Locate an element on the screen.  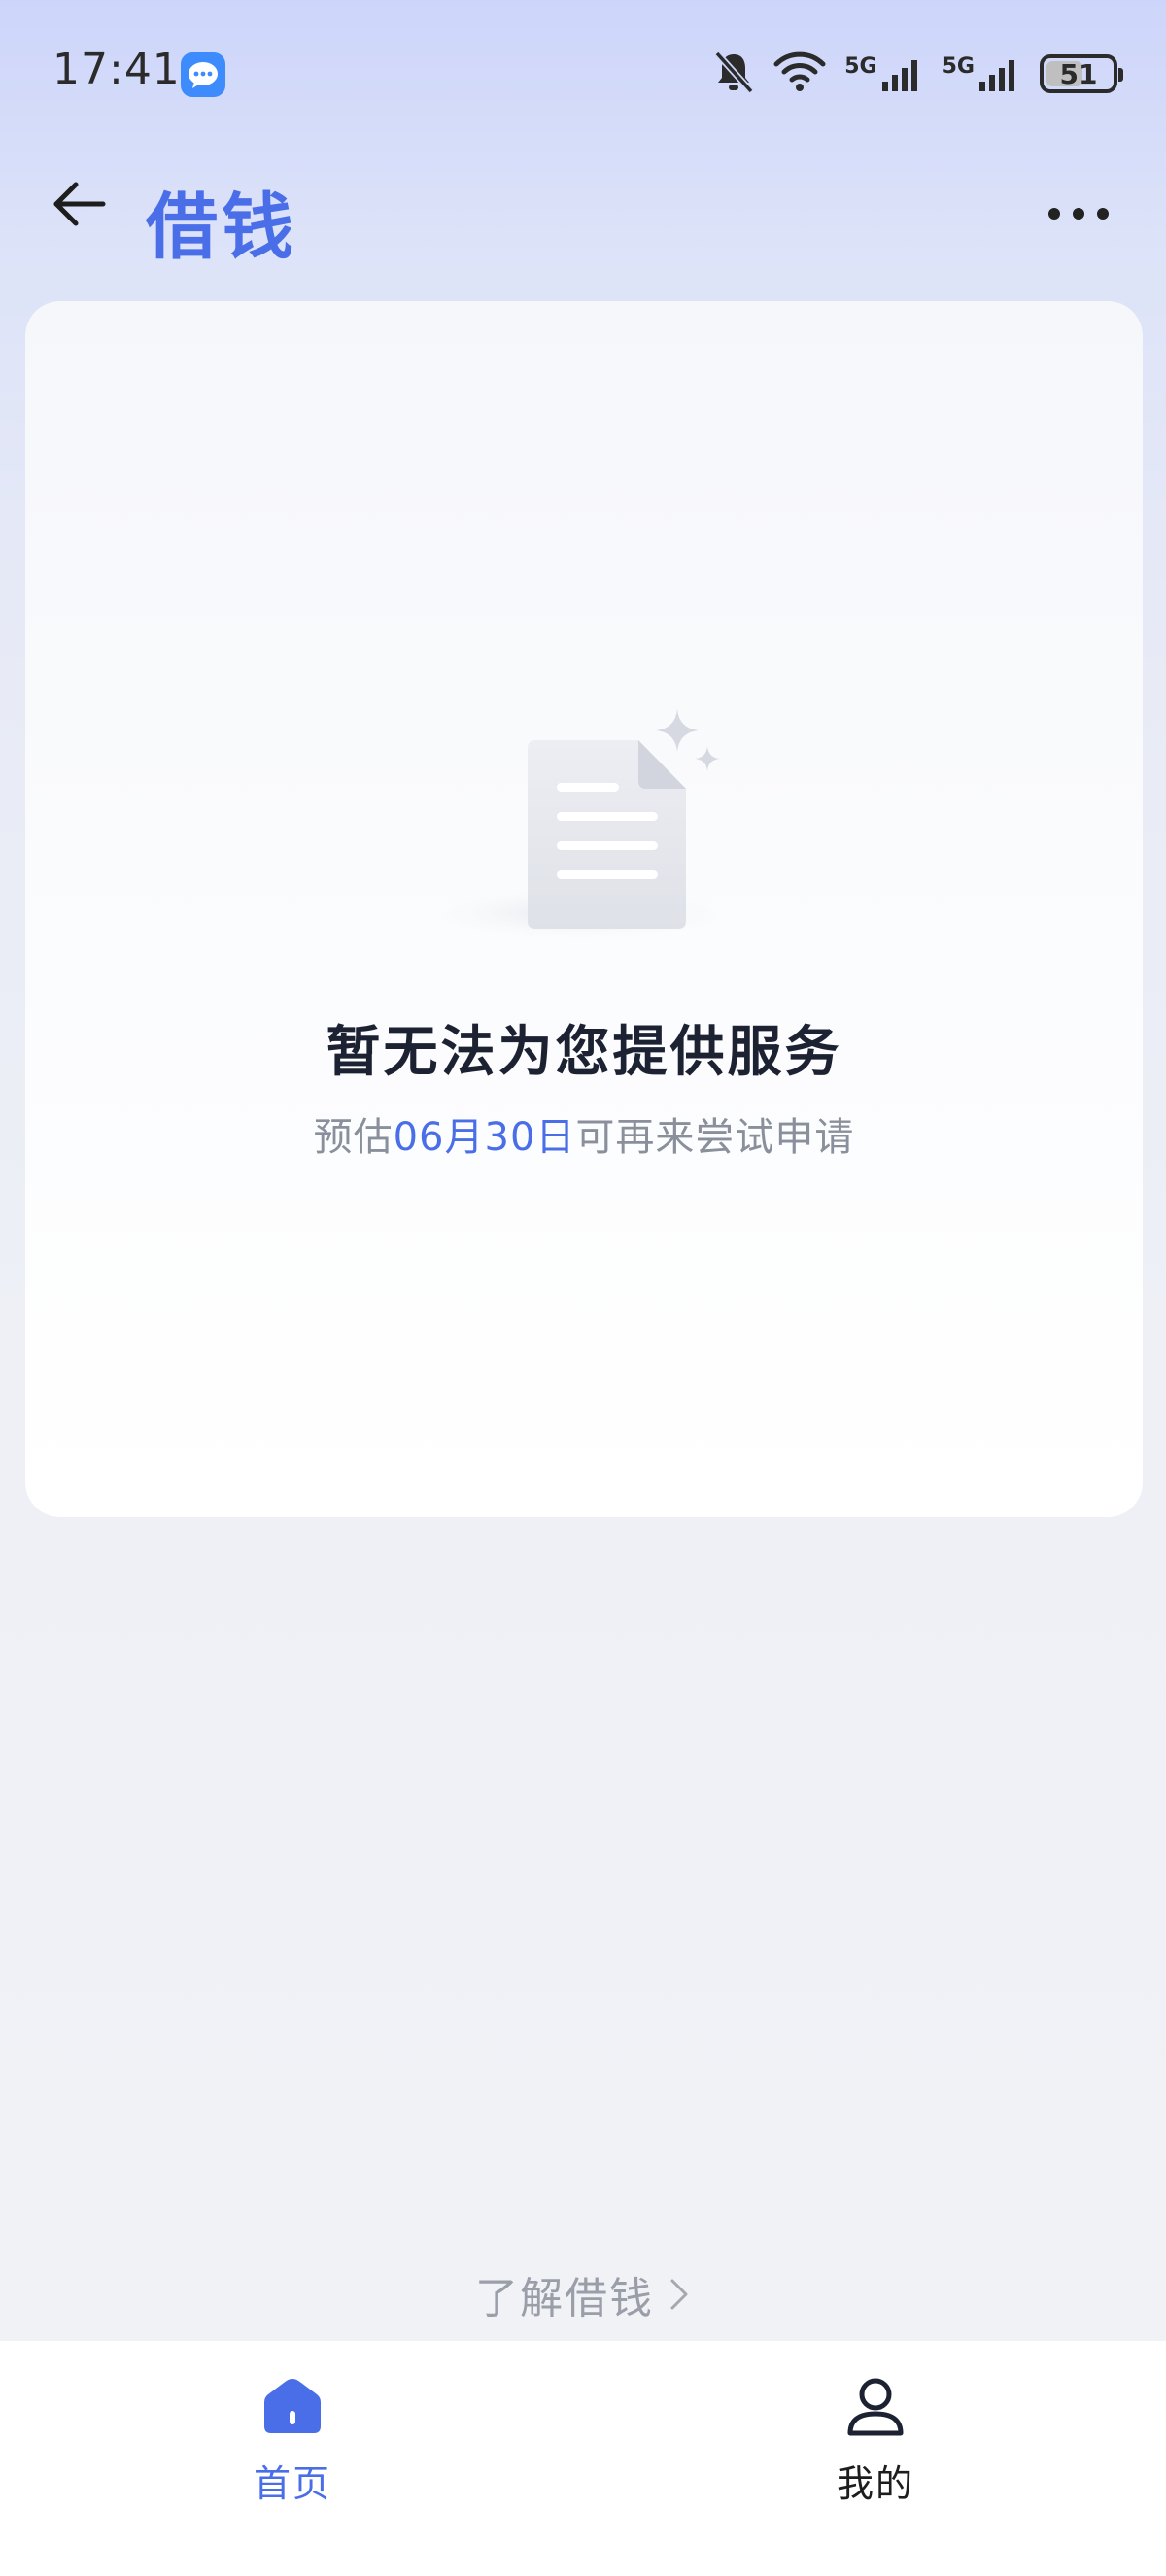
mute-bell-icon is located at coordinates (733, 74).